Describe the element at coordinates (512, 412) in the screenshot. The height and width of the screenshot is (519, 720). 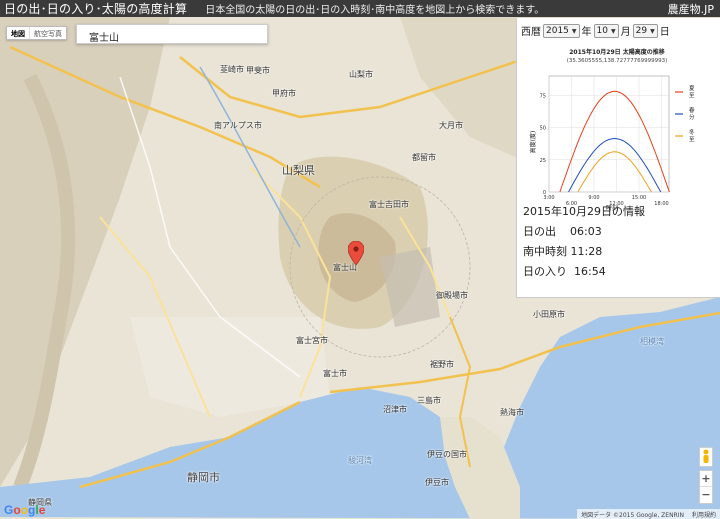
I see `label-atami: 熱海市` at that location.